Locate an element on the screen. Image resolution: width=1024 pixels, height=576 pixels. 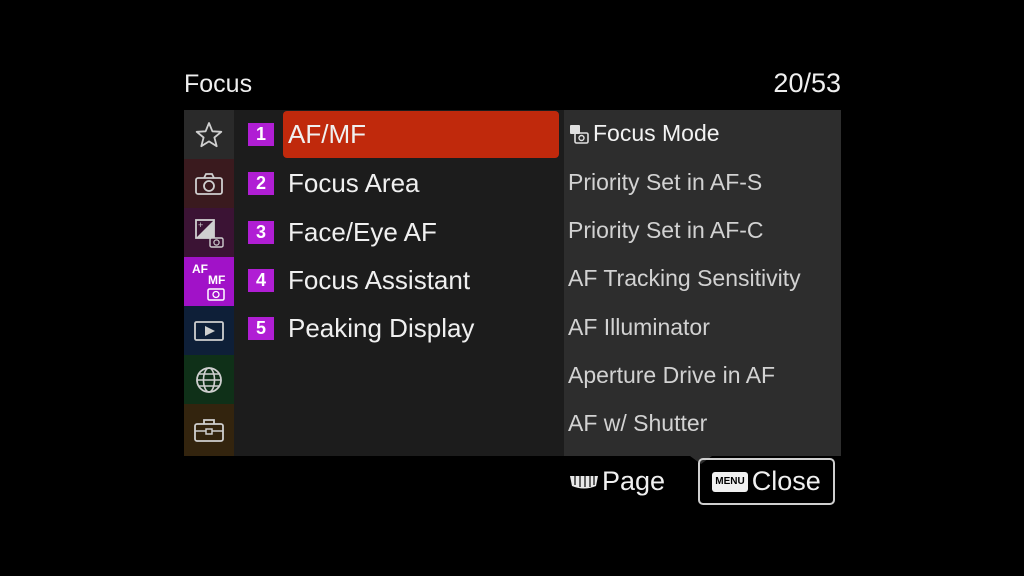
globe-icon is located at coordinates (209, 379).